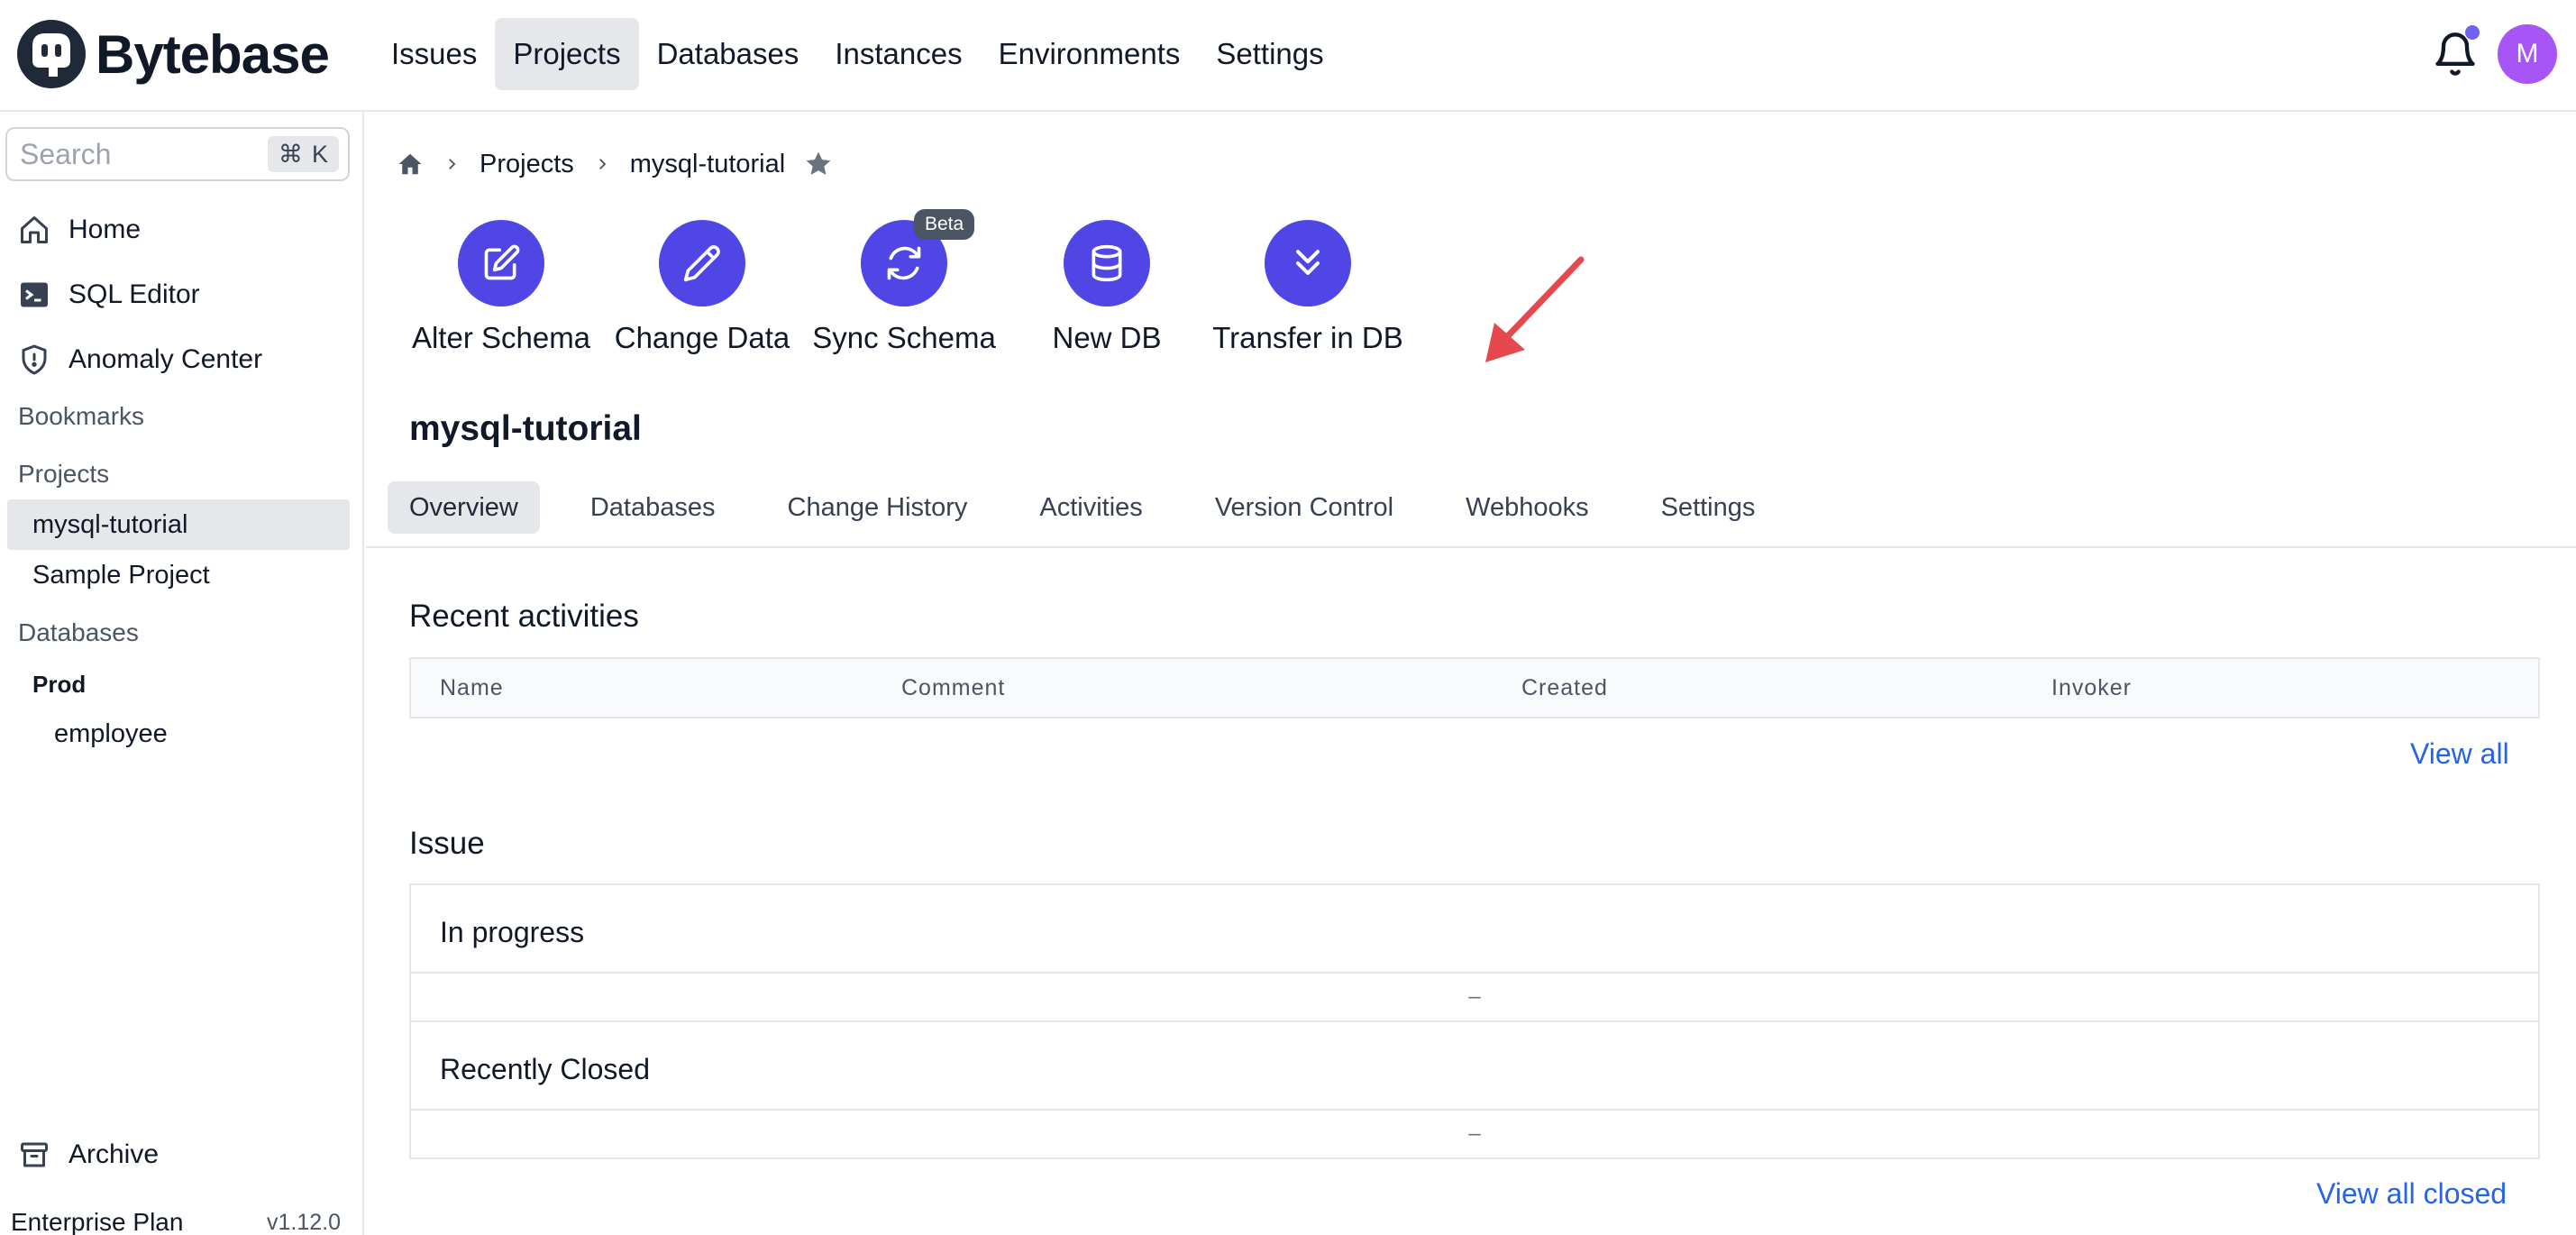 This screenshot has height=1235, width=2576. Describe the element at coordinates (2527, 54) in the screenshot. I see `user-avatar: M` at that location.